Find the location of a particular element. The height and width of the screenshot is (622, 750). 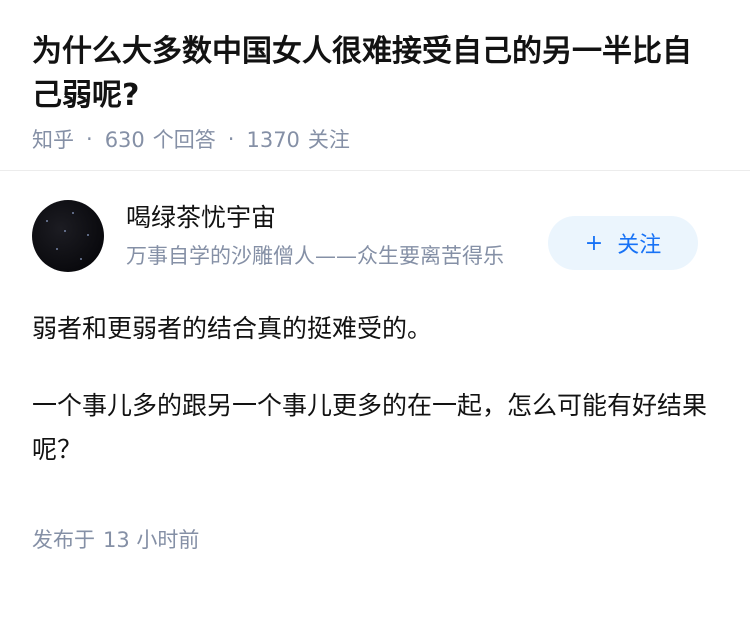

author-info: 喝绿茶忧宇宙 万事自学的沙雕僧人——众生要离苦得乐 is located at coordinates (331, 236).